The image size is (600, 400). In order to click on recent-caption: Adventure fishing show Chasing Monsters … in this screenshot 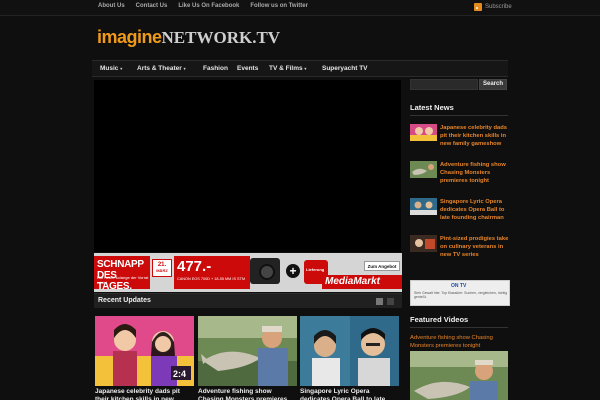, I will do `click(247, 394)`.